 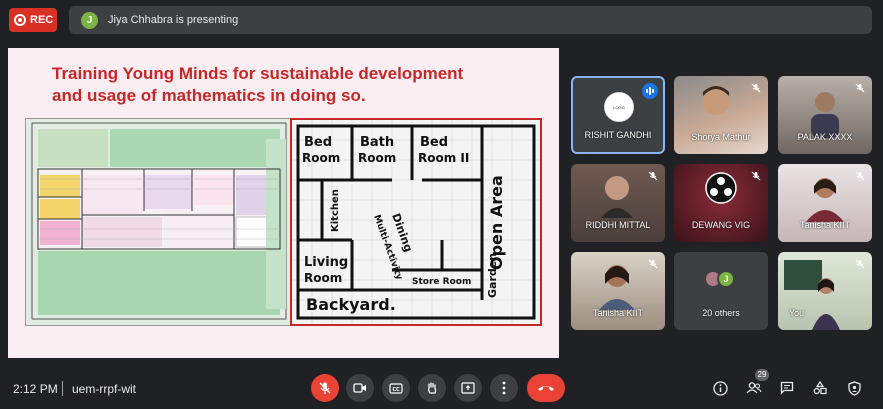 What do you see at coordinates (726, 279) in the screenshot?
I see `participant-avatar: J` at bounding box center [726, 279].